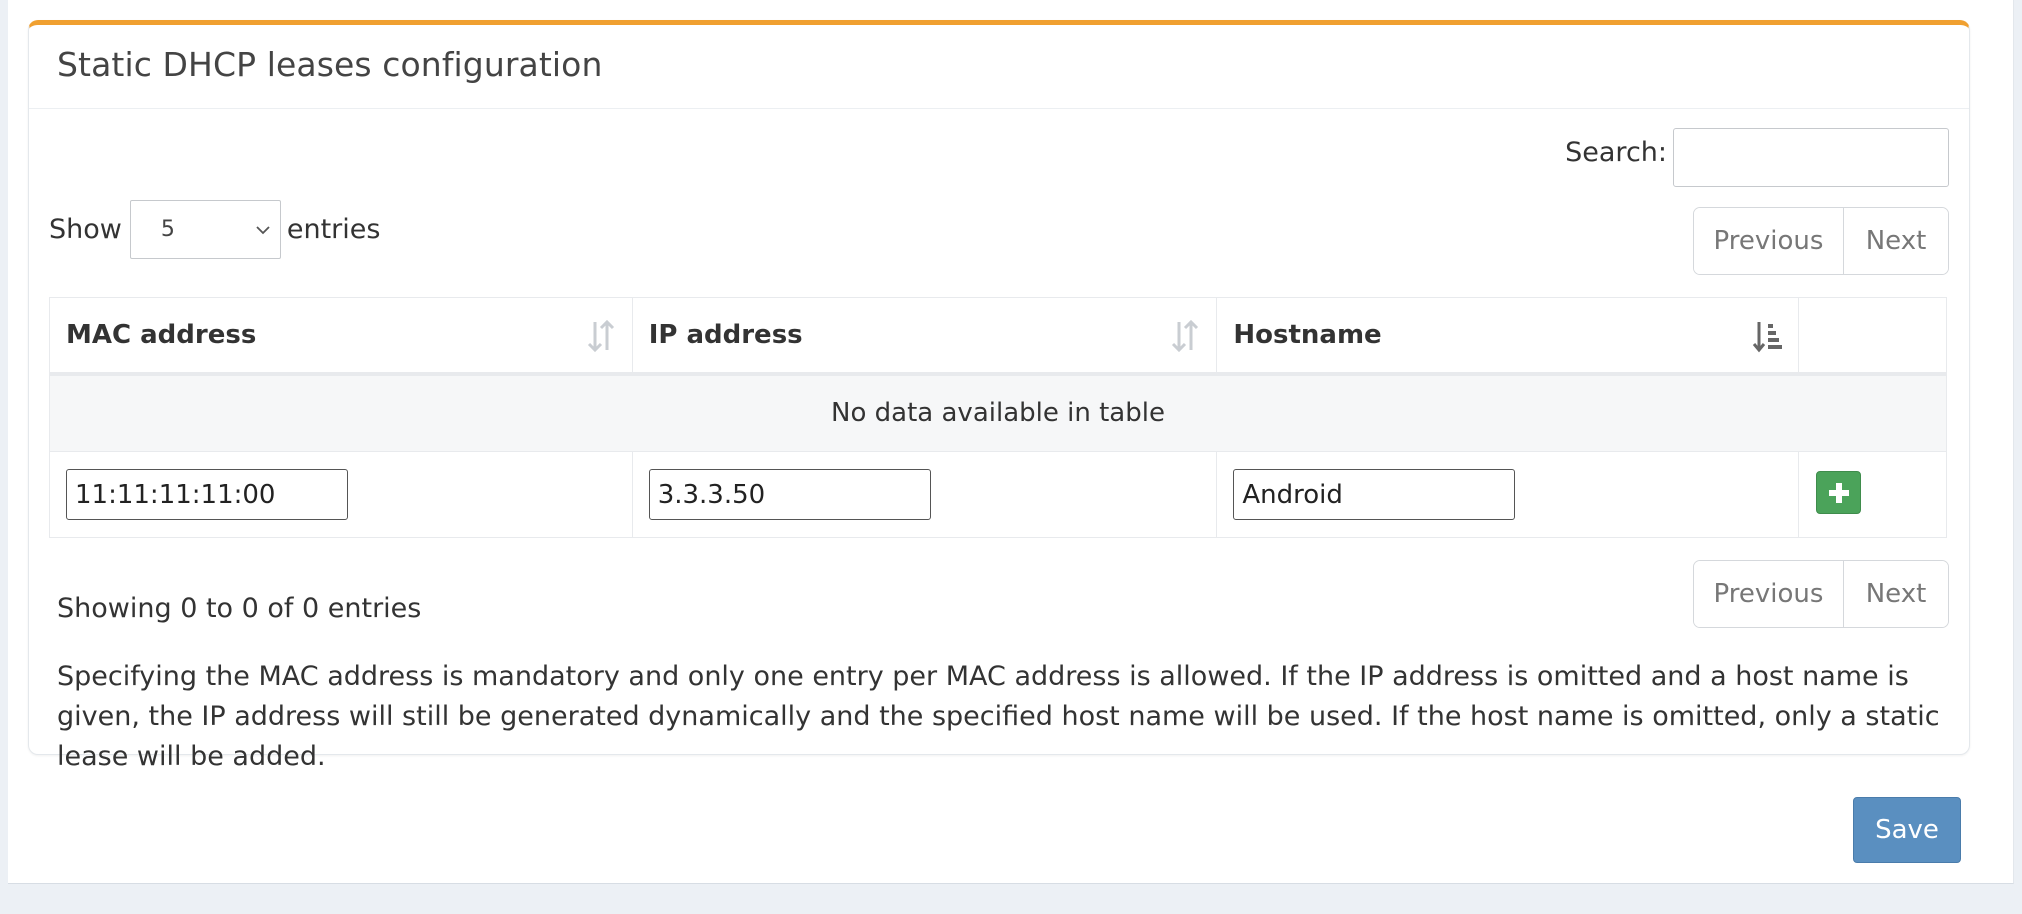  What do you see at coordinates (924, 336) in the screenshot?
I see `column-header-ip: IP address` at bounding box center [924, 336].